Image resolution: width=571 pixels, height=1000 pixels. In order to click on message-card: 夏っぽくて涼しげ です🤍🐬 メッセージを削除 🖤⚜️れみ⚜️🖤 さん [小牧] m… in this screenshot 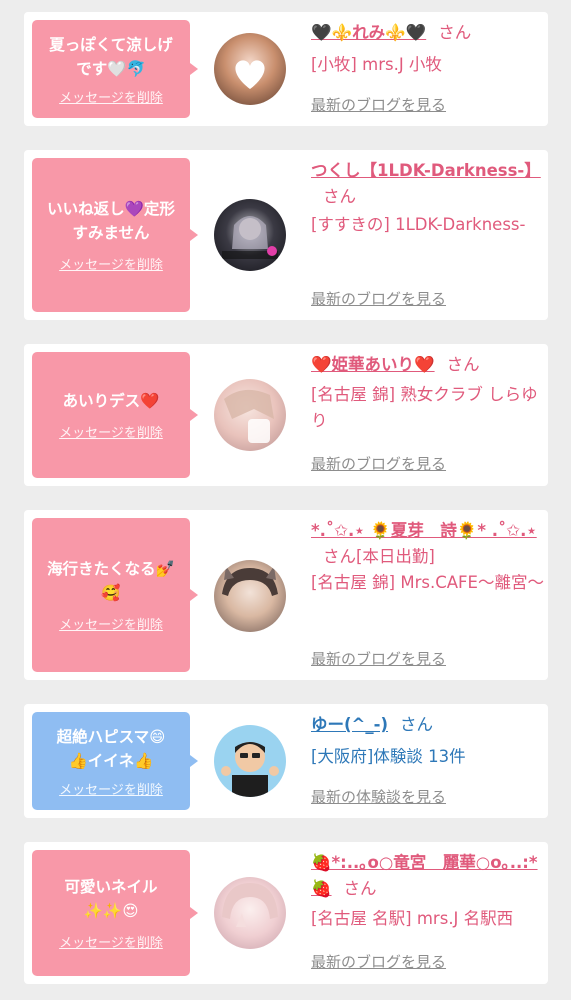, I will do `click(286, 69)`.